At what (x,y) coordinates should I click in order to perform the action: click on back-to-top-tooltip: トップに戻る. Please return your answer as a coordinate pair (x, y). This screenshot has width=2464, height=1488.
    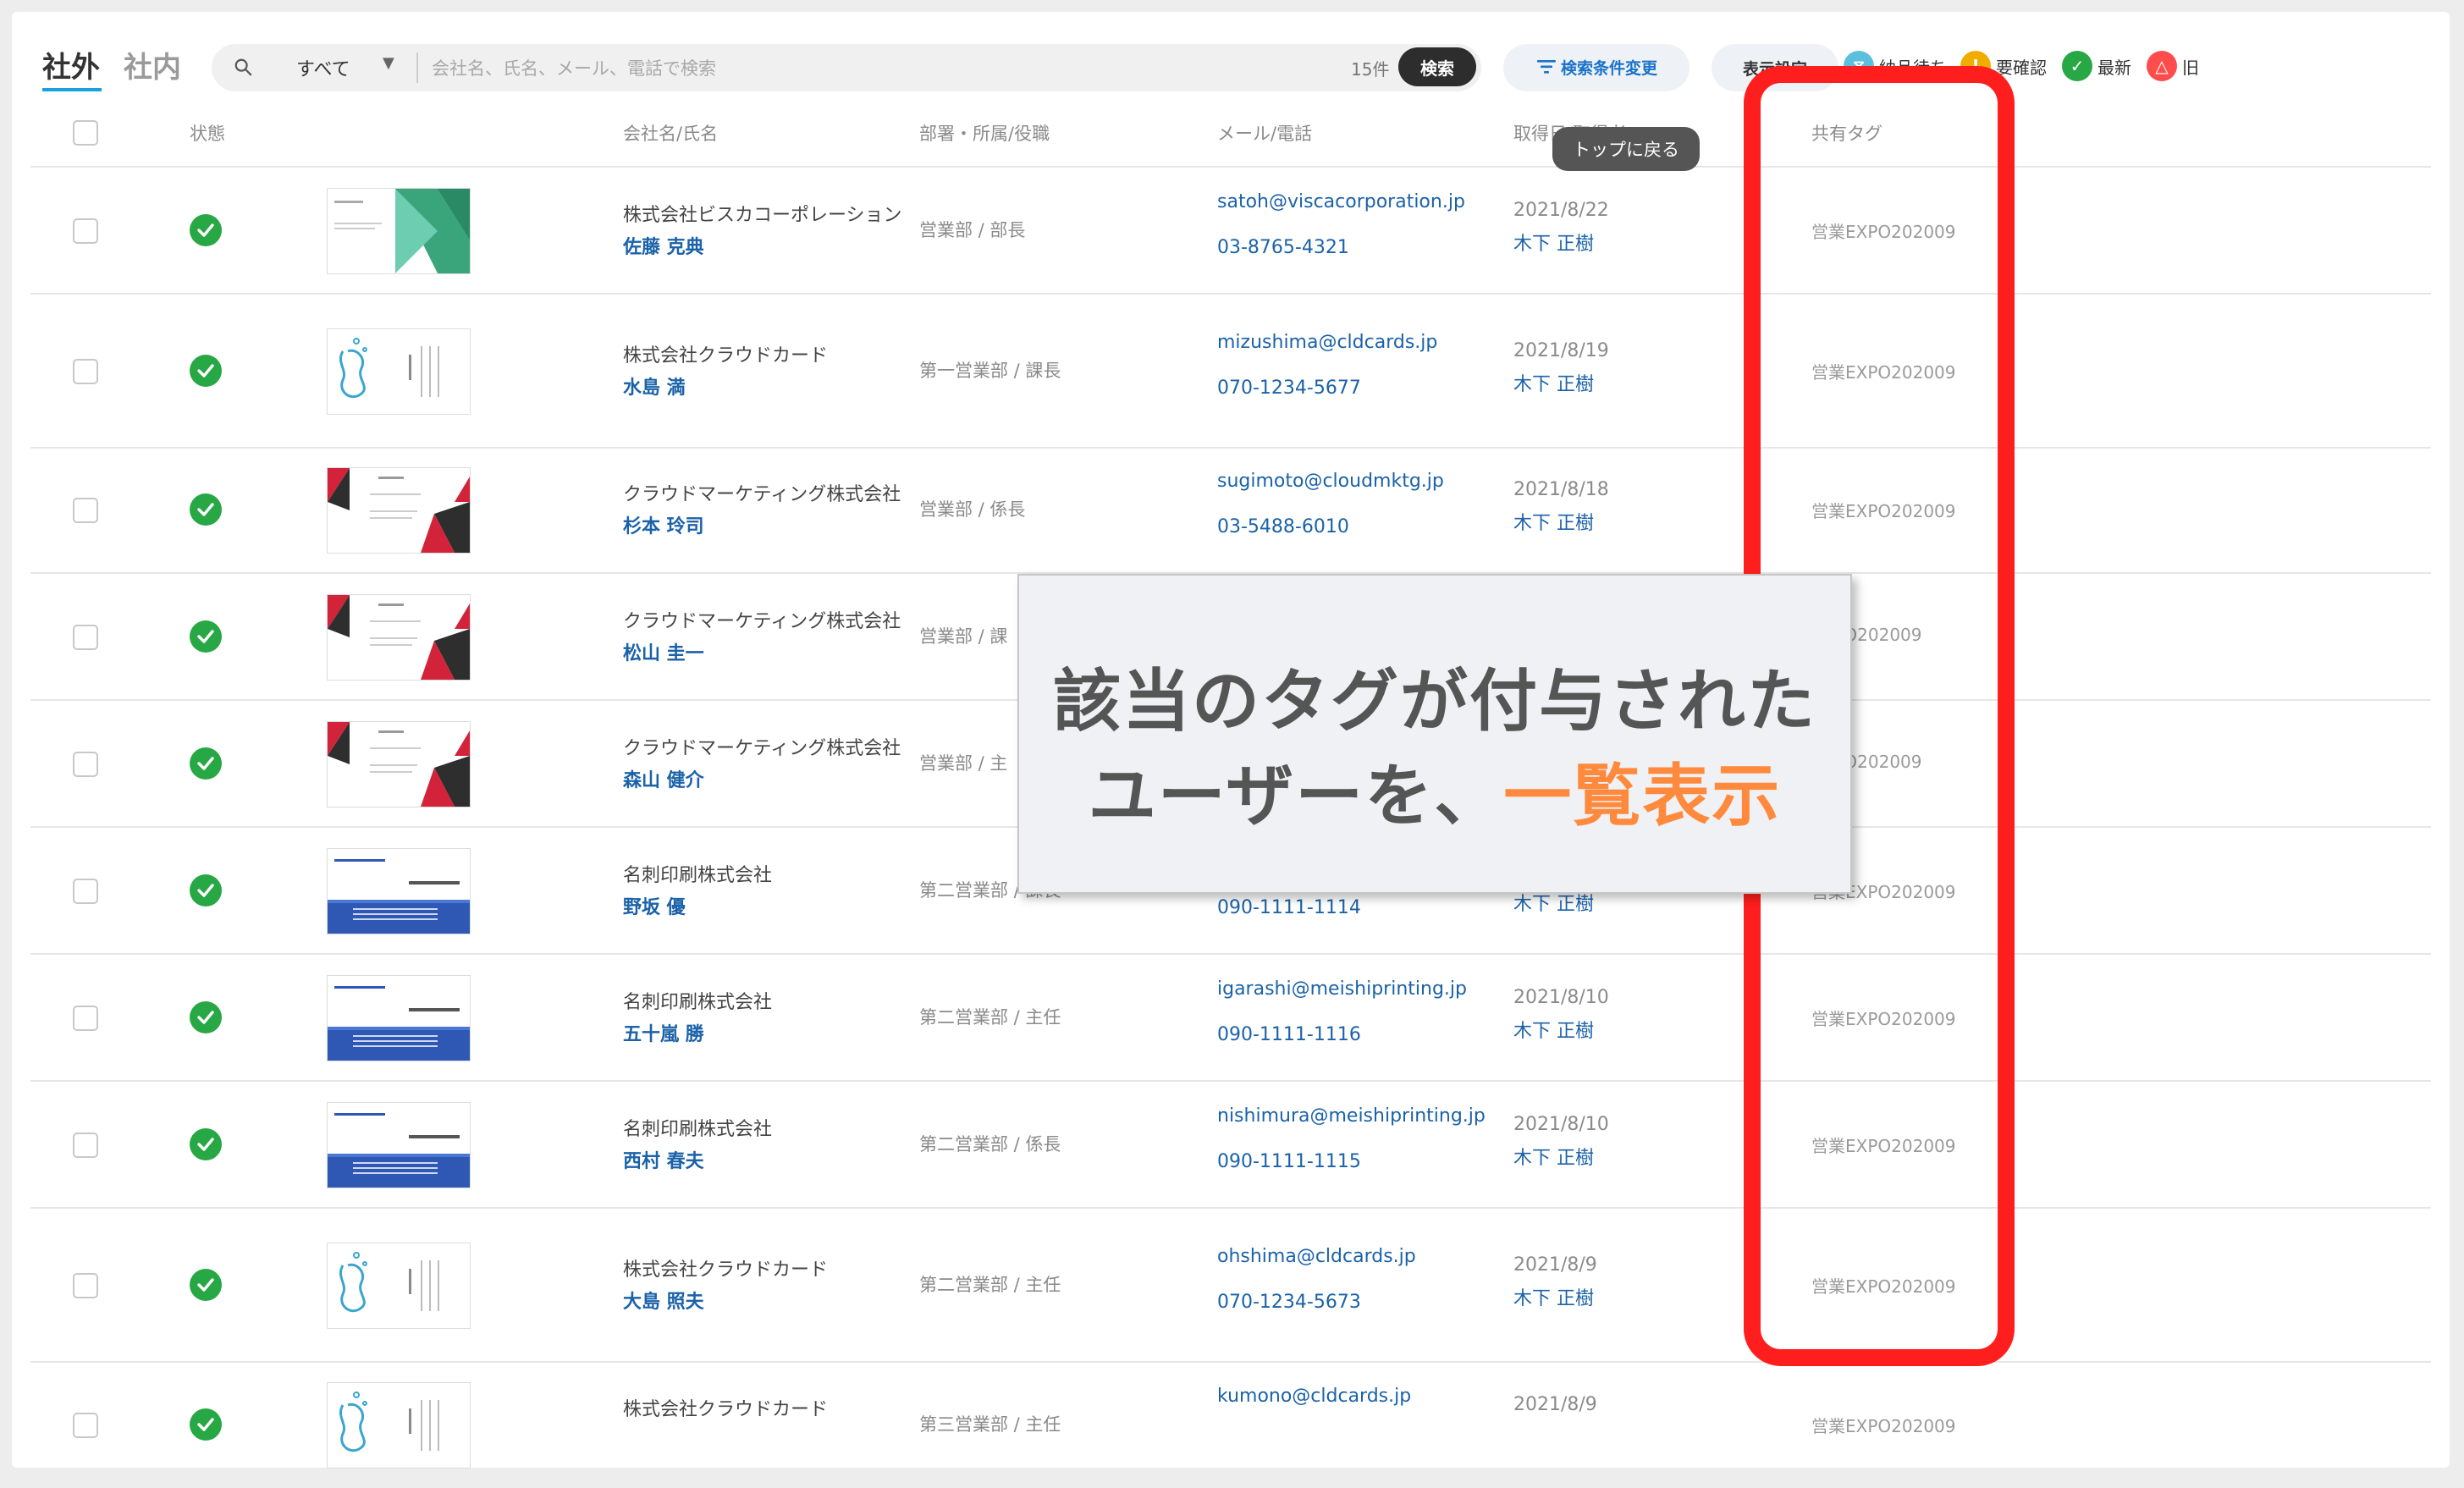
    Looking at the image, I should click on (1626, 149).